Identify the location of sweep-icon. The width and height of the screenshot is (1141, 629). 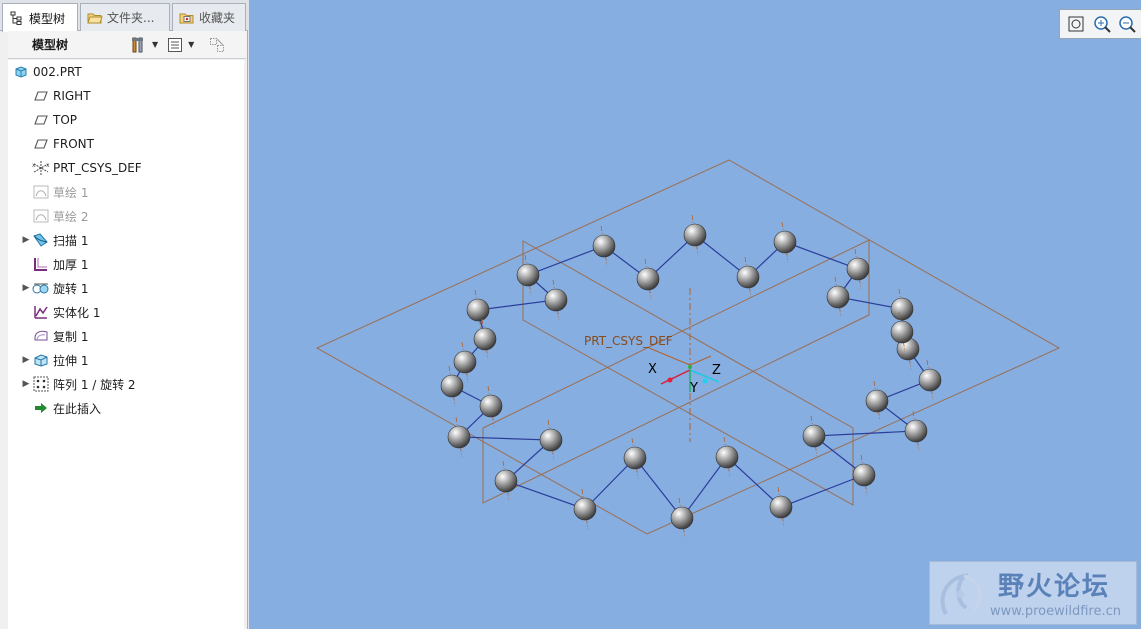
(41, 240).